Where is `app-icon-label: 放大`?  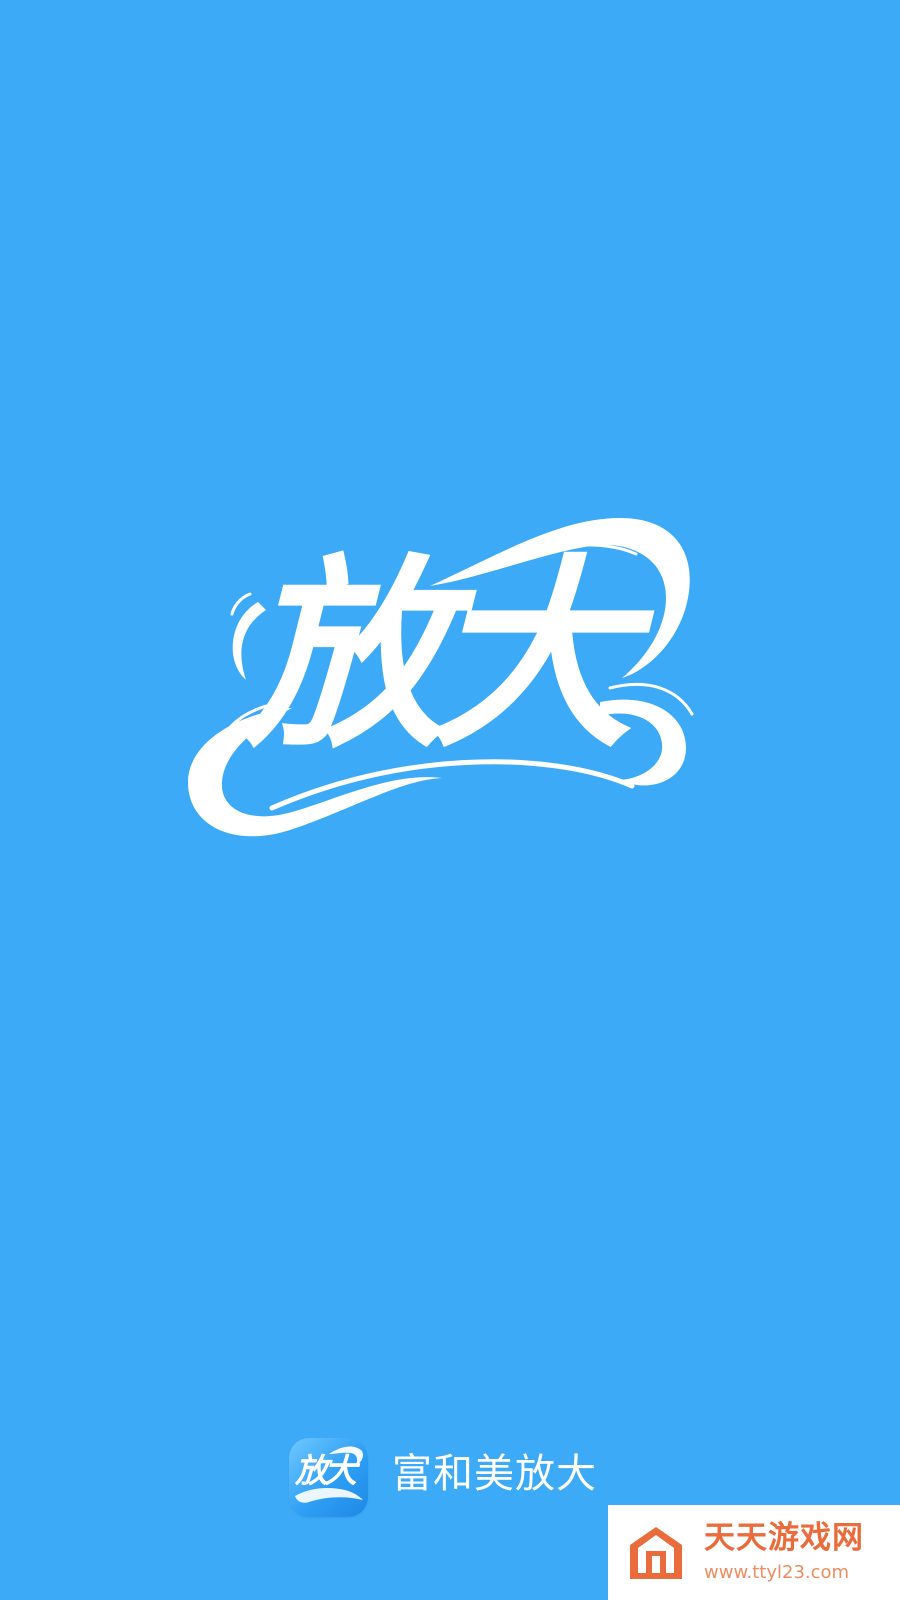
app-icon-label: 放大 is located at coordinates (326, 1470).